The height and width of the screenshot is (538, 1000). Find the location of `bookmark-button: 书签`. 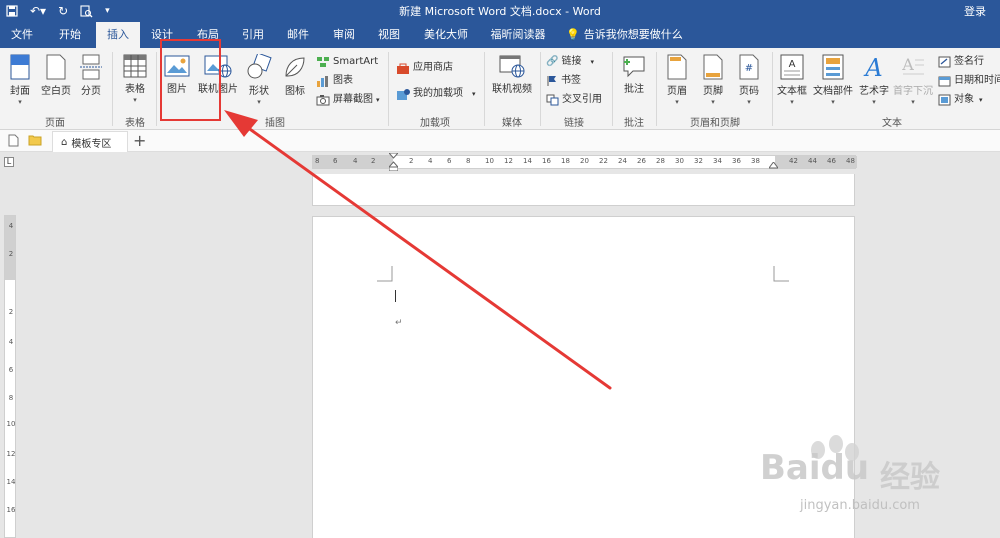

bookmark-button: 书签 is located at coordinates (563, 81).